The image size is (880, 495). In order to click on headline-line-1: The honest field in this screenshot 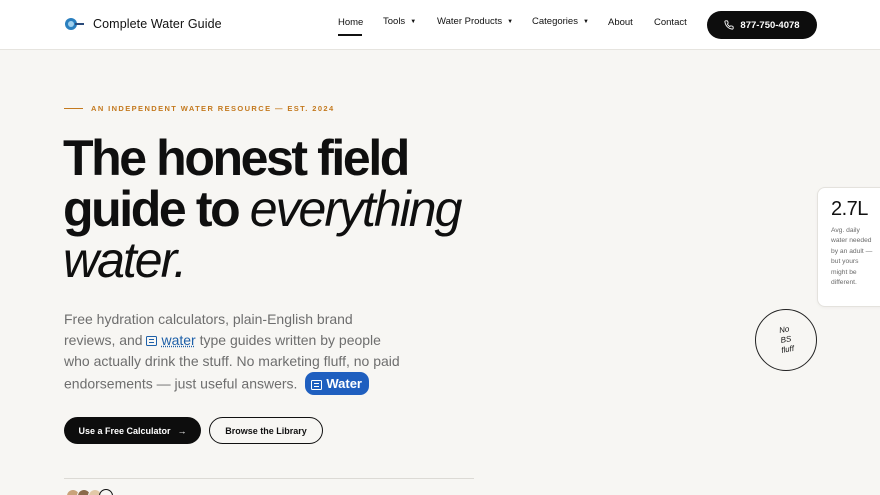, I will do `click(236, 158)`.